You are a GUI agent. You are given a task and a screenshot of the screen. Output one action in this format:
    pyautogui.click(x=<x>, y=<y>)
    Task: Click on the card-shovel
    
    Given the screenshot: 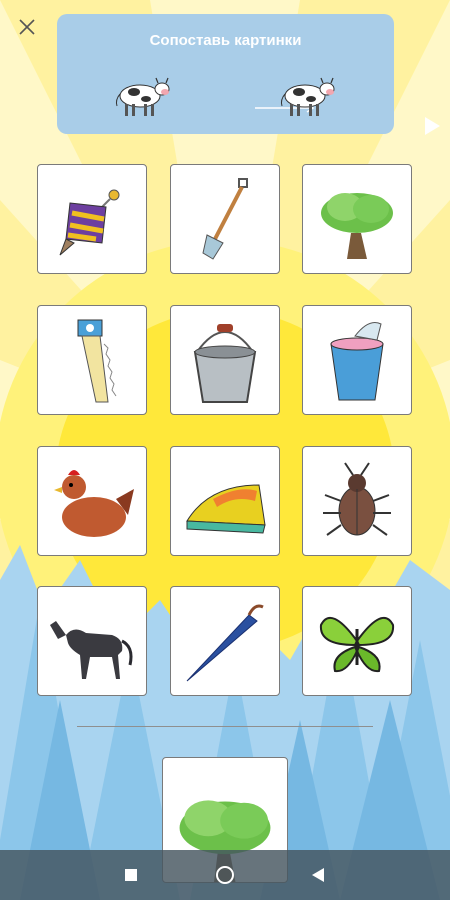 What is the action you would take?
    pyautogui.click(x=225, y=219)
    